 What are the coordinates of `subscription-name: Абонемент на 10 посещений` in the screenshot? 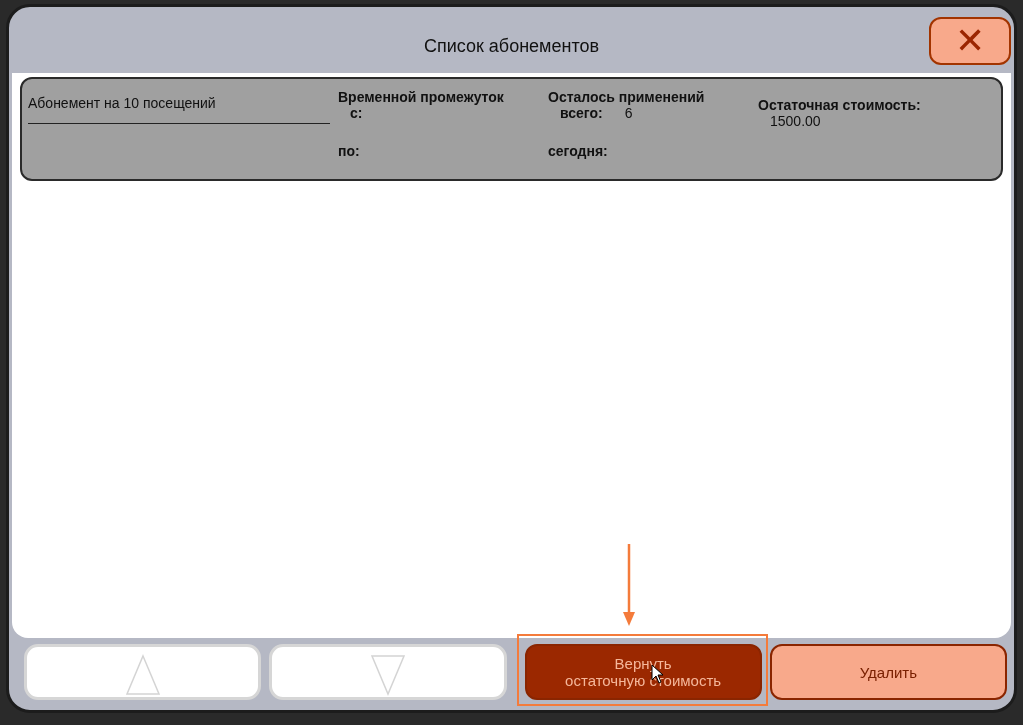 It's located at (179, 106).